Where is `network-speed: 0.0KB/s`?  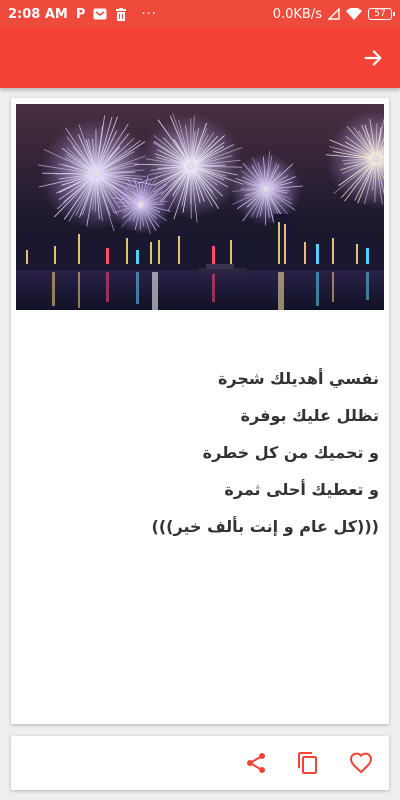
network-speed: 0.0KB/s is located at coordinates (297, 14).